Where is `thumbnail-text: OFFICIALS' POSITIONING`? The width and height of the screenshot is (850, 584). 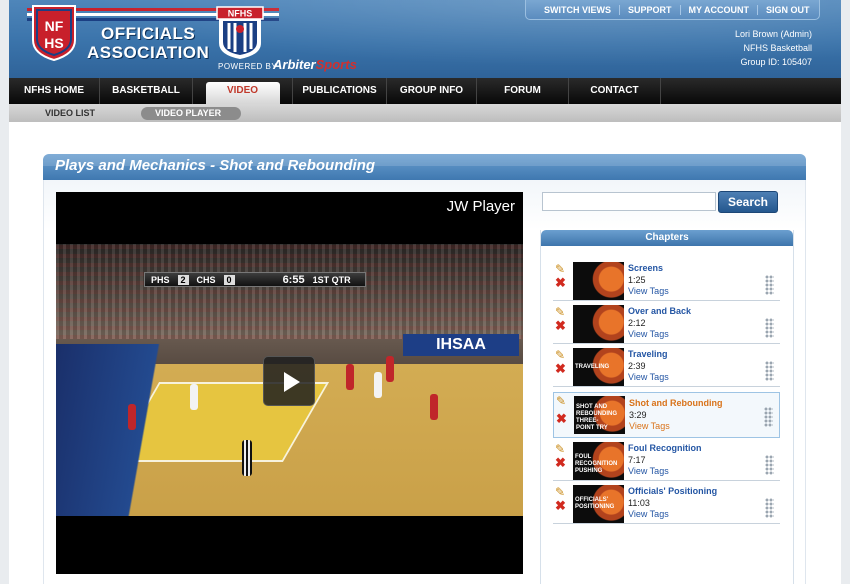 thumbnail-text: OFFICIALS' POSITIONING is located at coordinates (595, 503).